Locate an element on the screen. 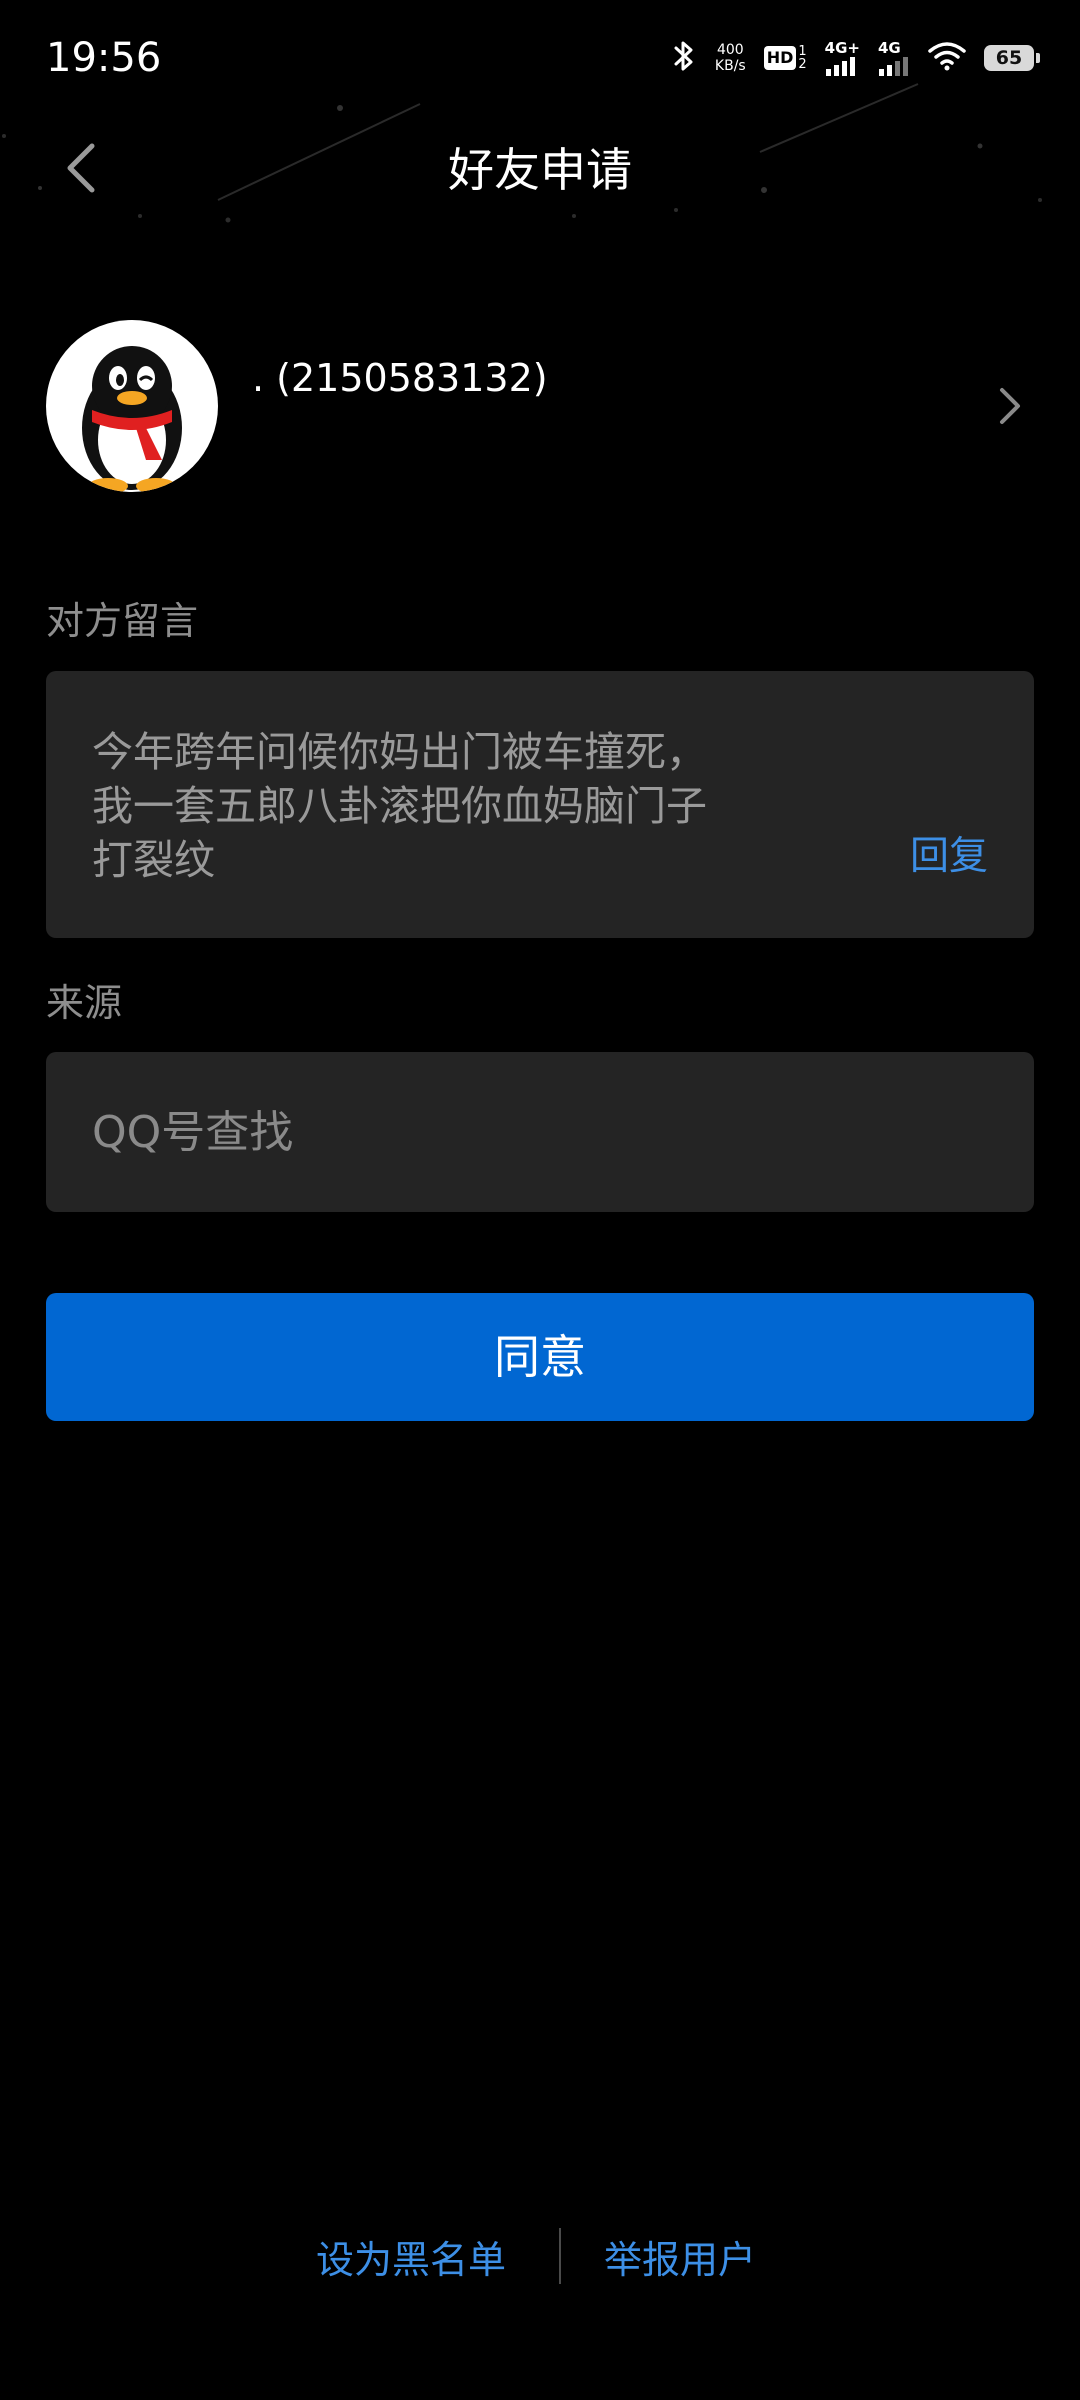 The image size is (1080, 2400). status-time: 19:56 is located at coordinates (104, 58).